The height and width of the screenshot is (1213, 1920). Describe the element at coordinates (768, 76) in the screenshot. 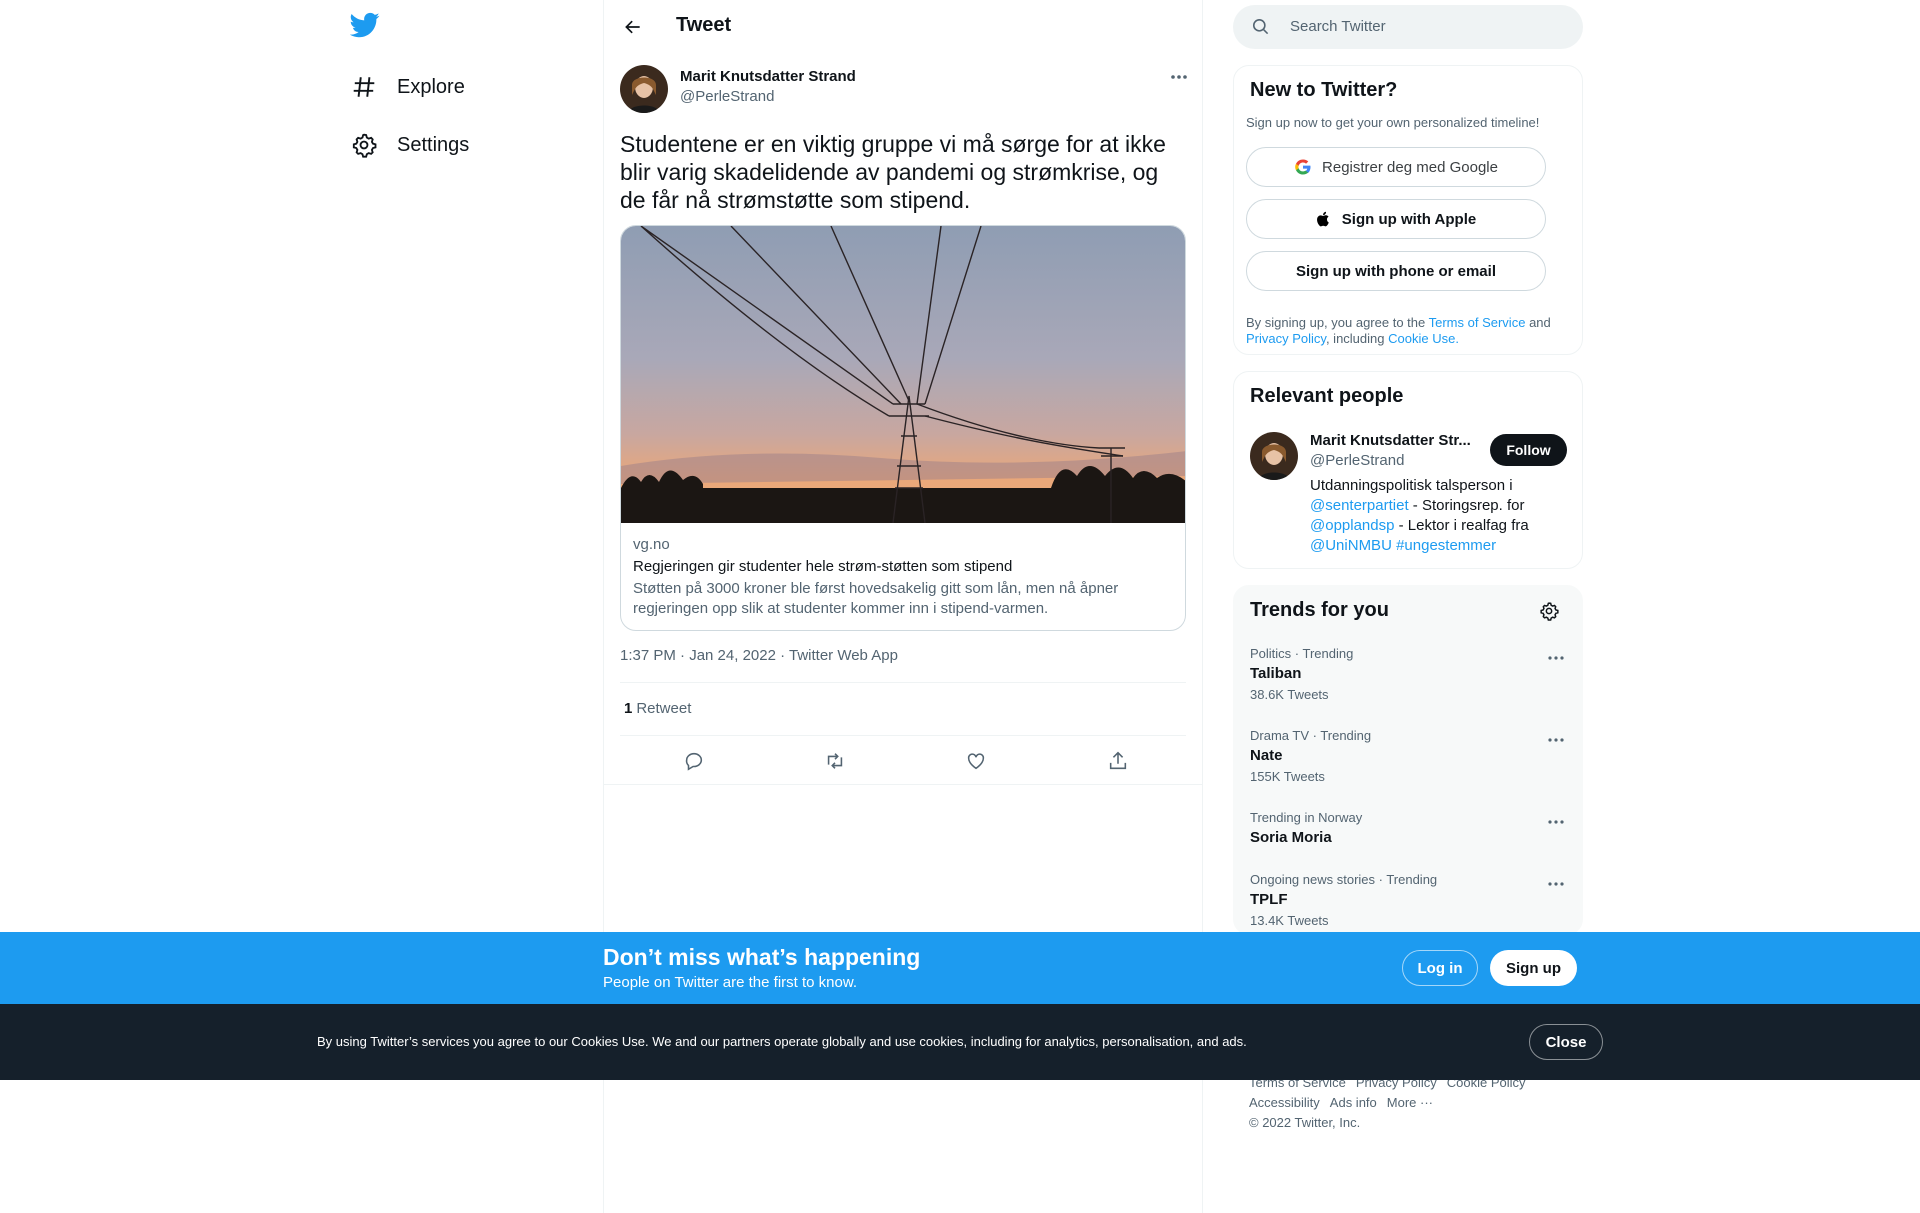

I see `author-name: Marit Knutsdatter Strand` at that location.